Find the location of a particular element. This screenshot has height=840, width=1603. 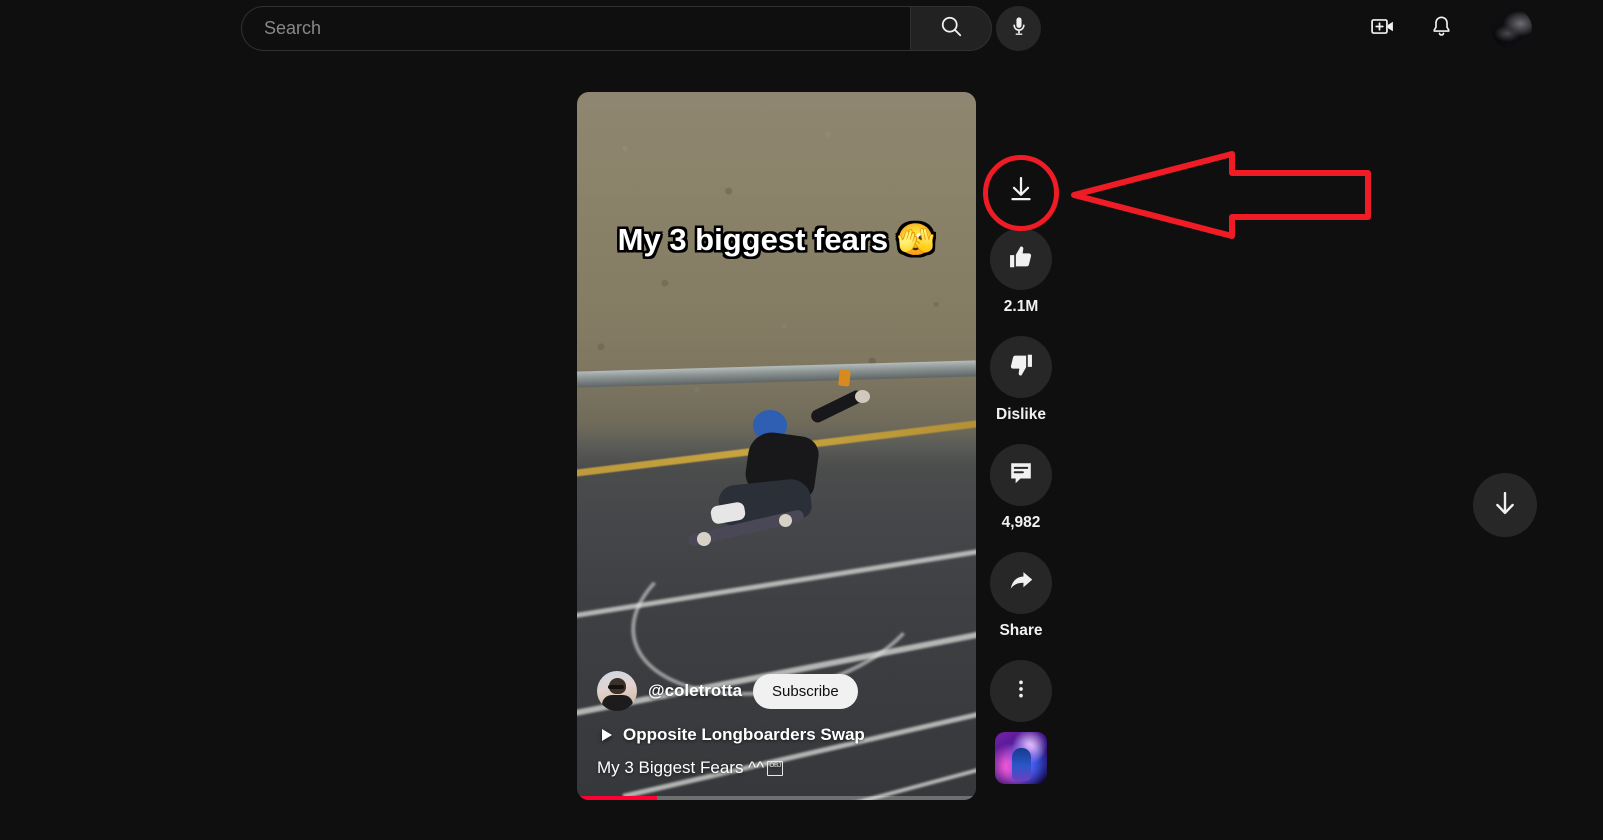

video-title-row: Opposite Longboarders Swap is located at coordinates (776, 735).